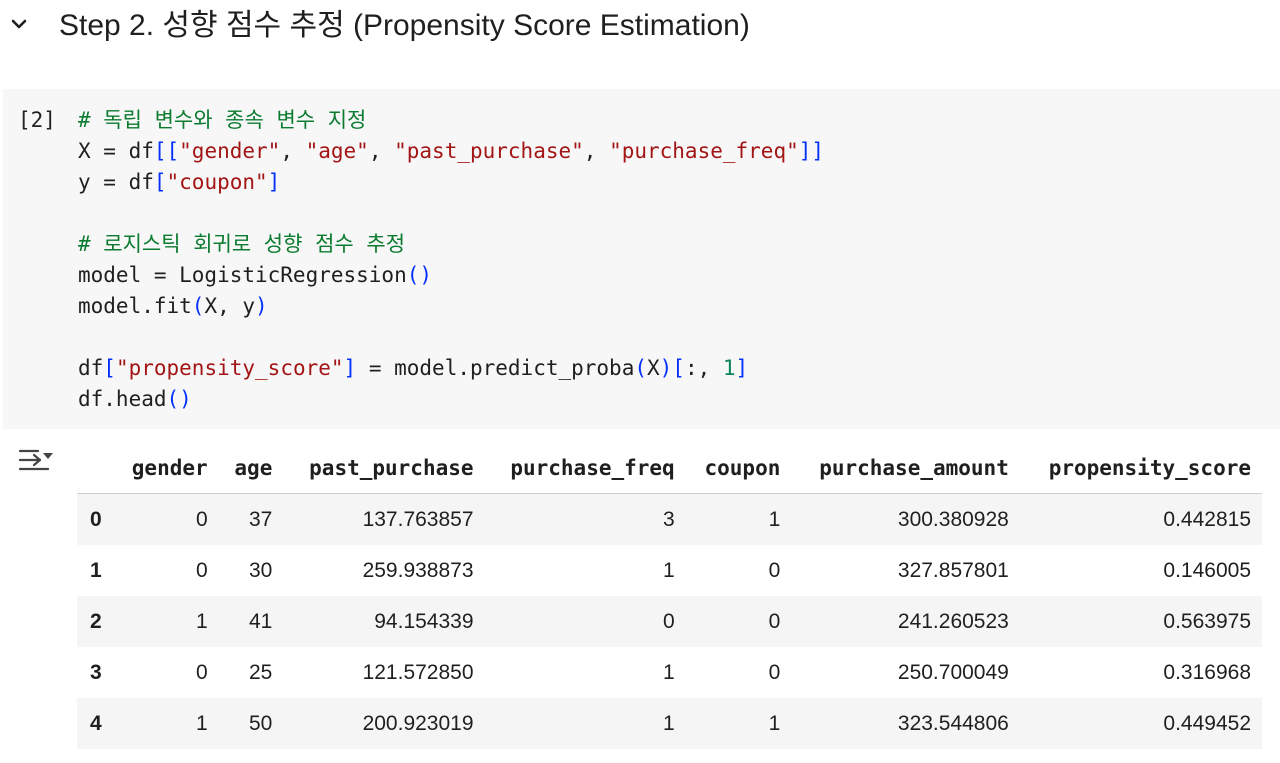 Image resolution: width=1280 pixels, height=763 pixels. Describe the element at coordinates (242, 275) in the screenshot. I see `code-token-plain: model = LogisticRegression` at that location.